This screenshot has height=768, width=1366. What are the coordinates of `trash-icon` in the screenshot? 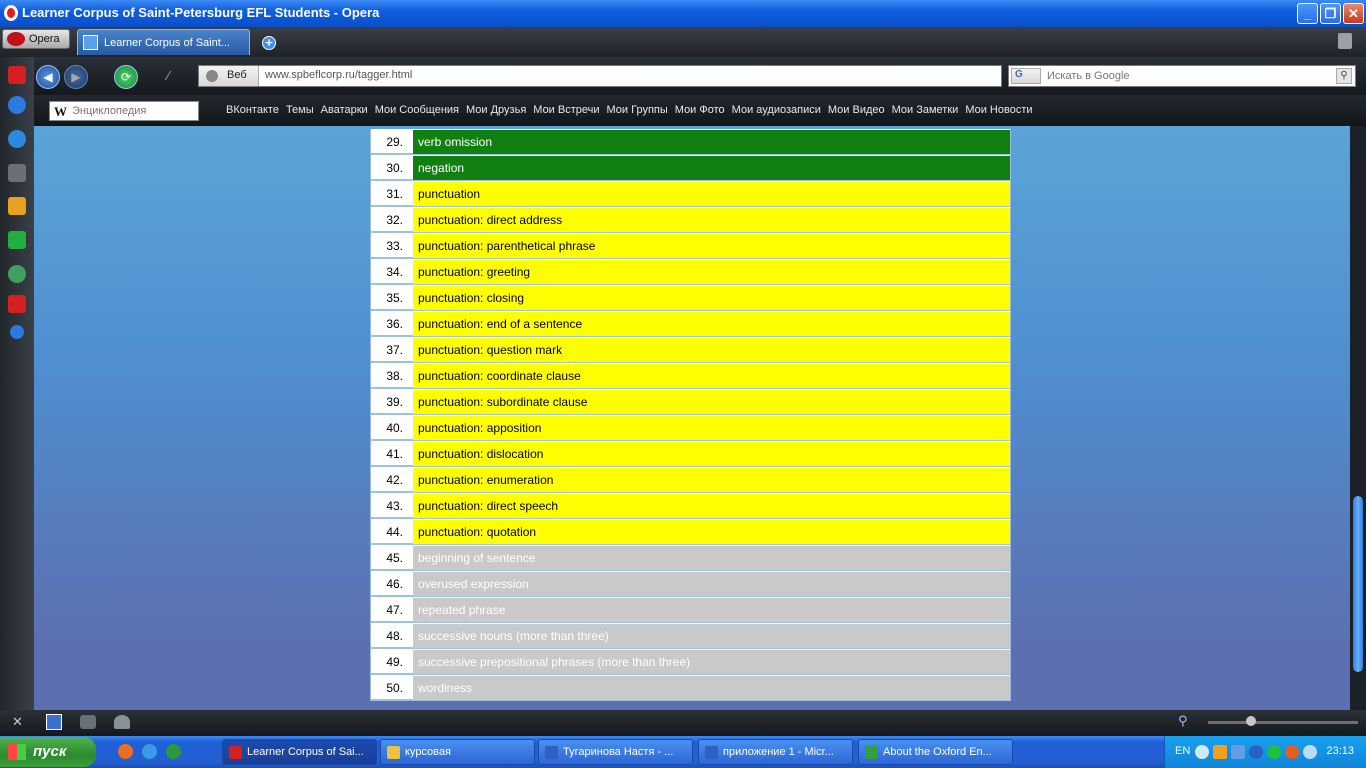 It's located at (1345, 41).